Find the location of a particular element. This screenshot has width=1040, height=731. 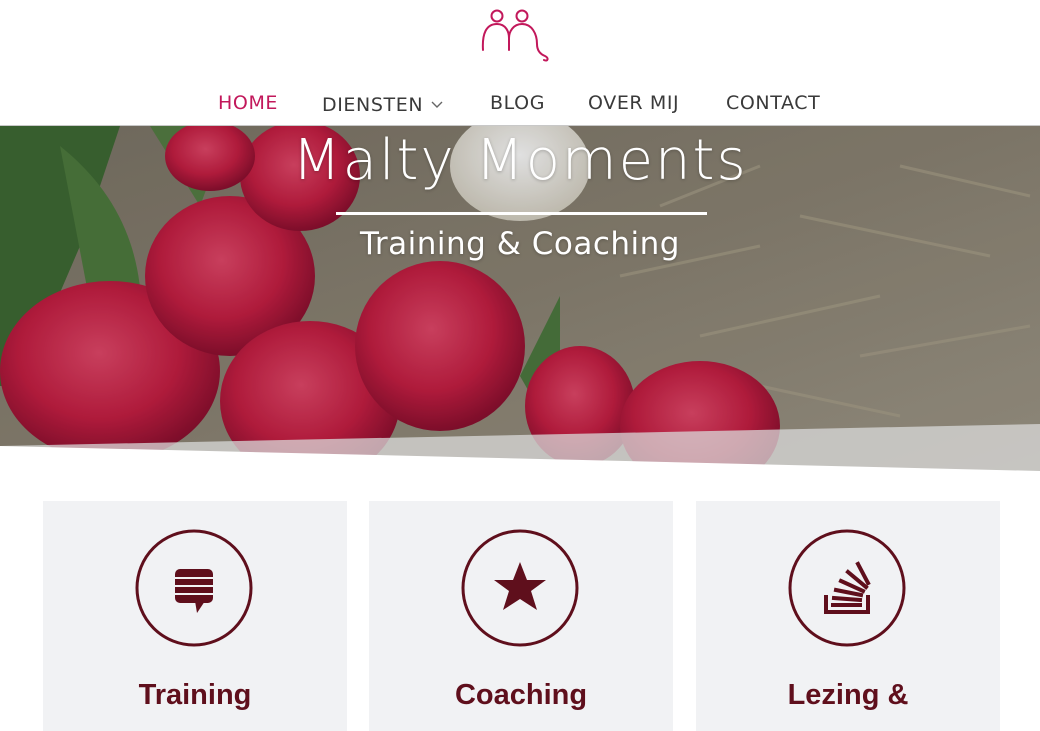

nav-over-mij-label: OVER MIJ is located at coordinates (634, 103).